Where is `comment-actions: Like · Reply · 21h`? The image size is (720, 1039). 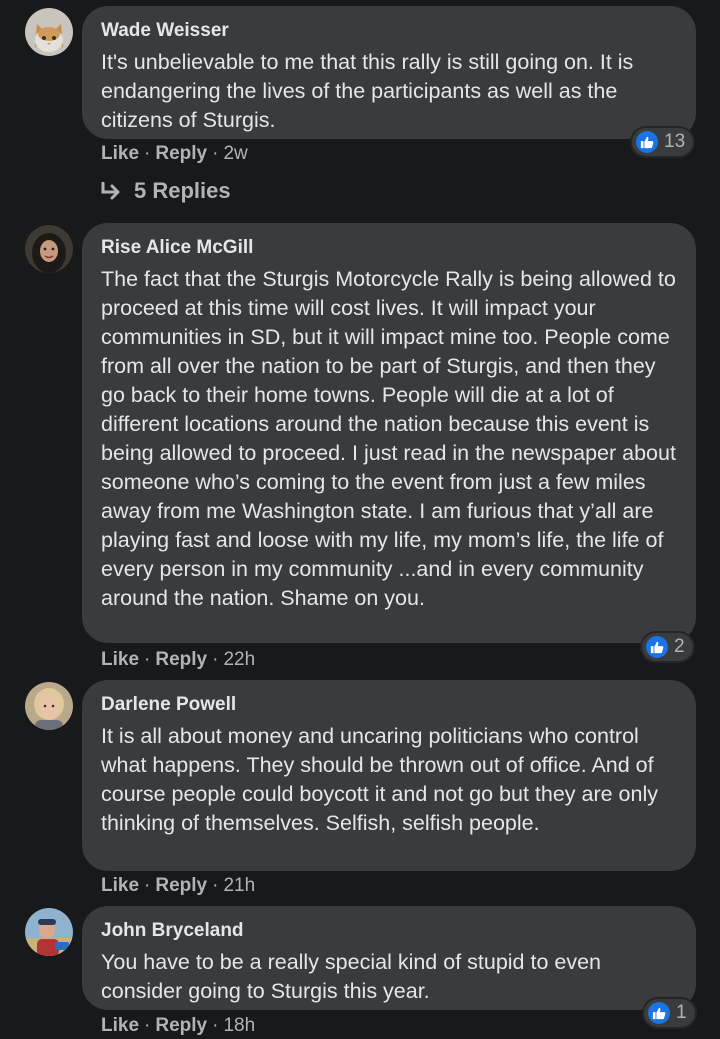
comment-actions: Like · Reply · 21h is located at coordinates (178, 885).